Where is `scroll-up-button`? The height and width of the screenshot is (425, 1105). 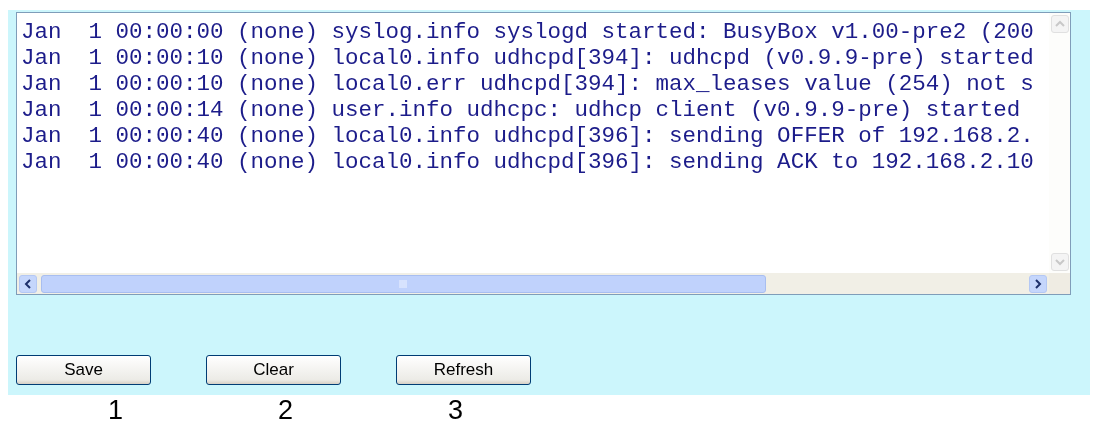
scroll-up-button is located at coordinates (1059, 24).